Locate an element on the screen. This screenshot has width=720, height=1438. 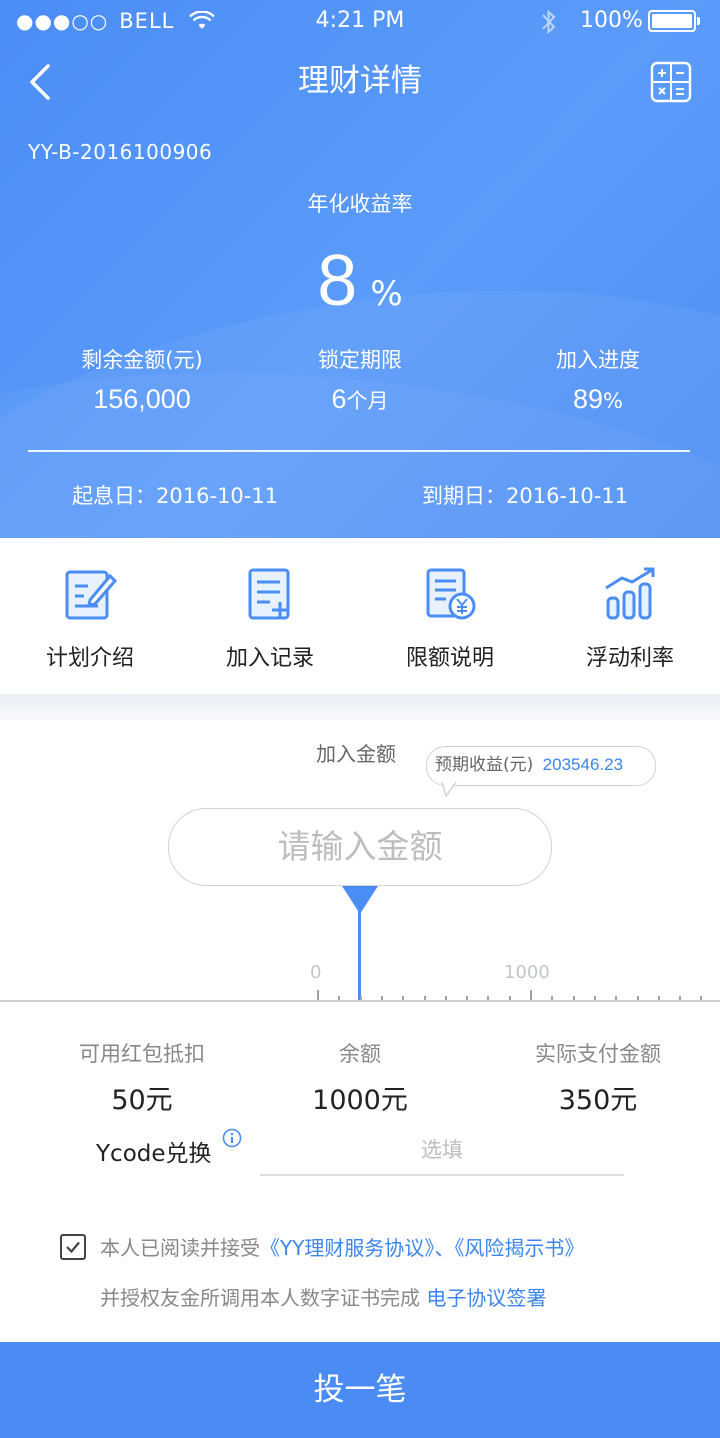
amount-placeholder: 请输入金额 is located at coordinates (360, 846).